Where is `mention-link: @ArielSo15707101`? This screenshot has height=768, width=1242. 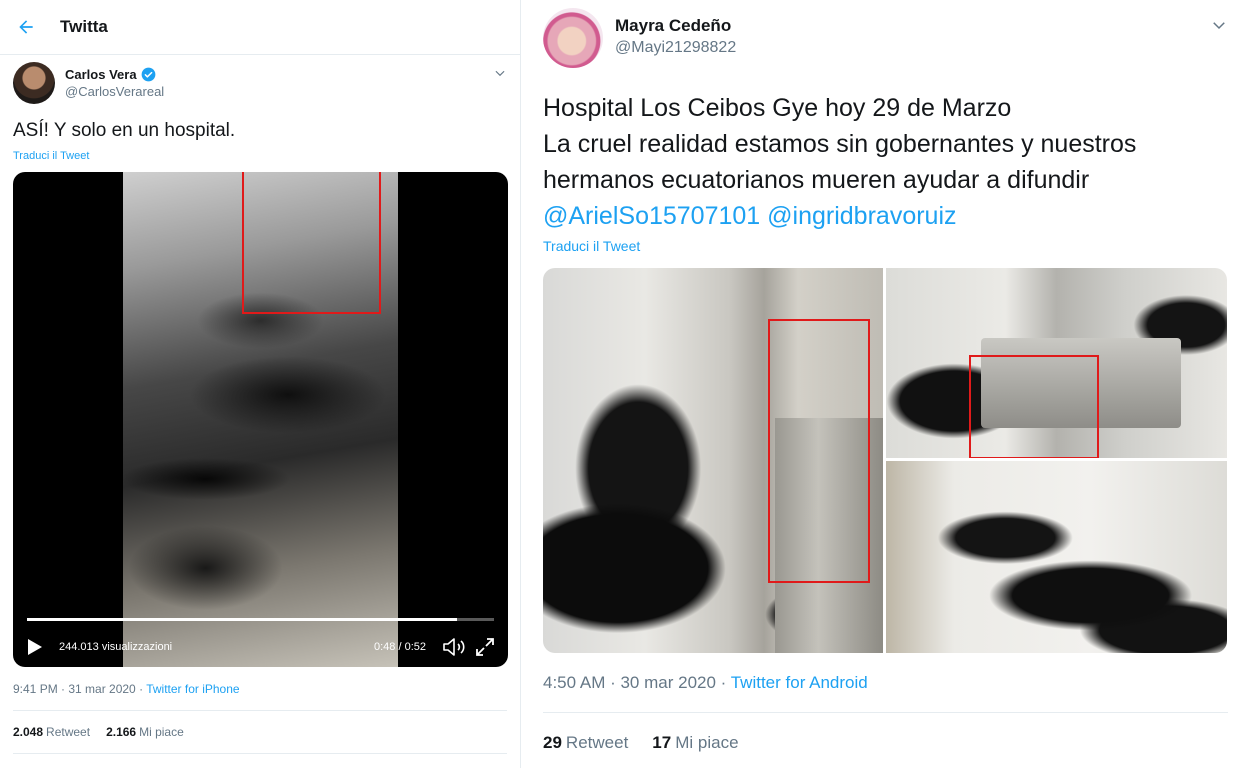
mention-link: @ArielSo15707101 is located at coordinates (651, 216).